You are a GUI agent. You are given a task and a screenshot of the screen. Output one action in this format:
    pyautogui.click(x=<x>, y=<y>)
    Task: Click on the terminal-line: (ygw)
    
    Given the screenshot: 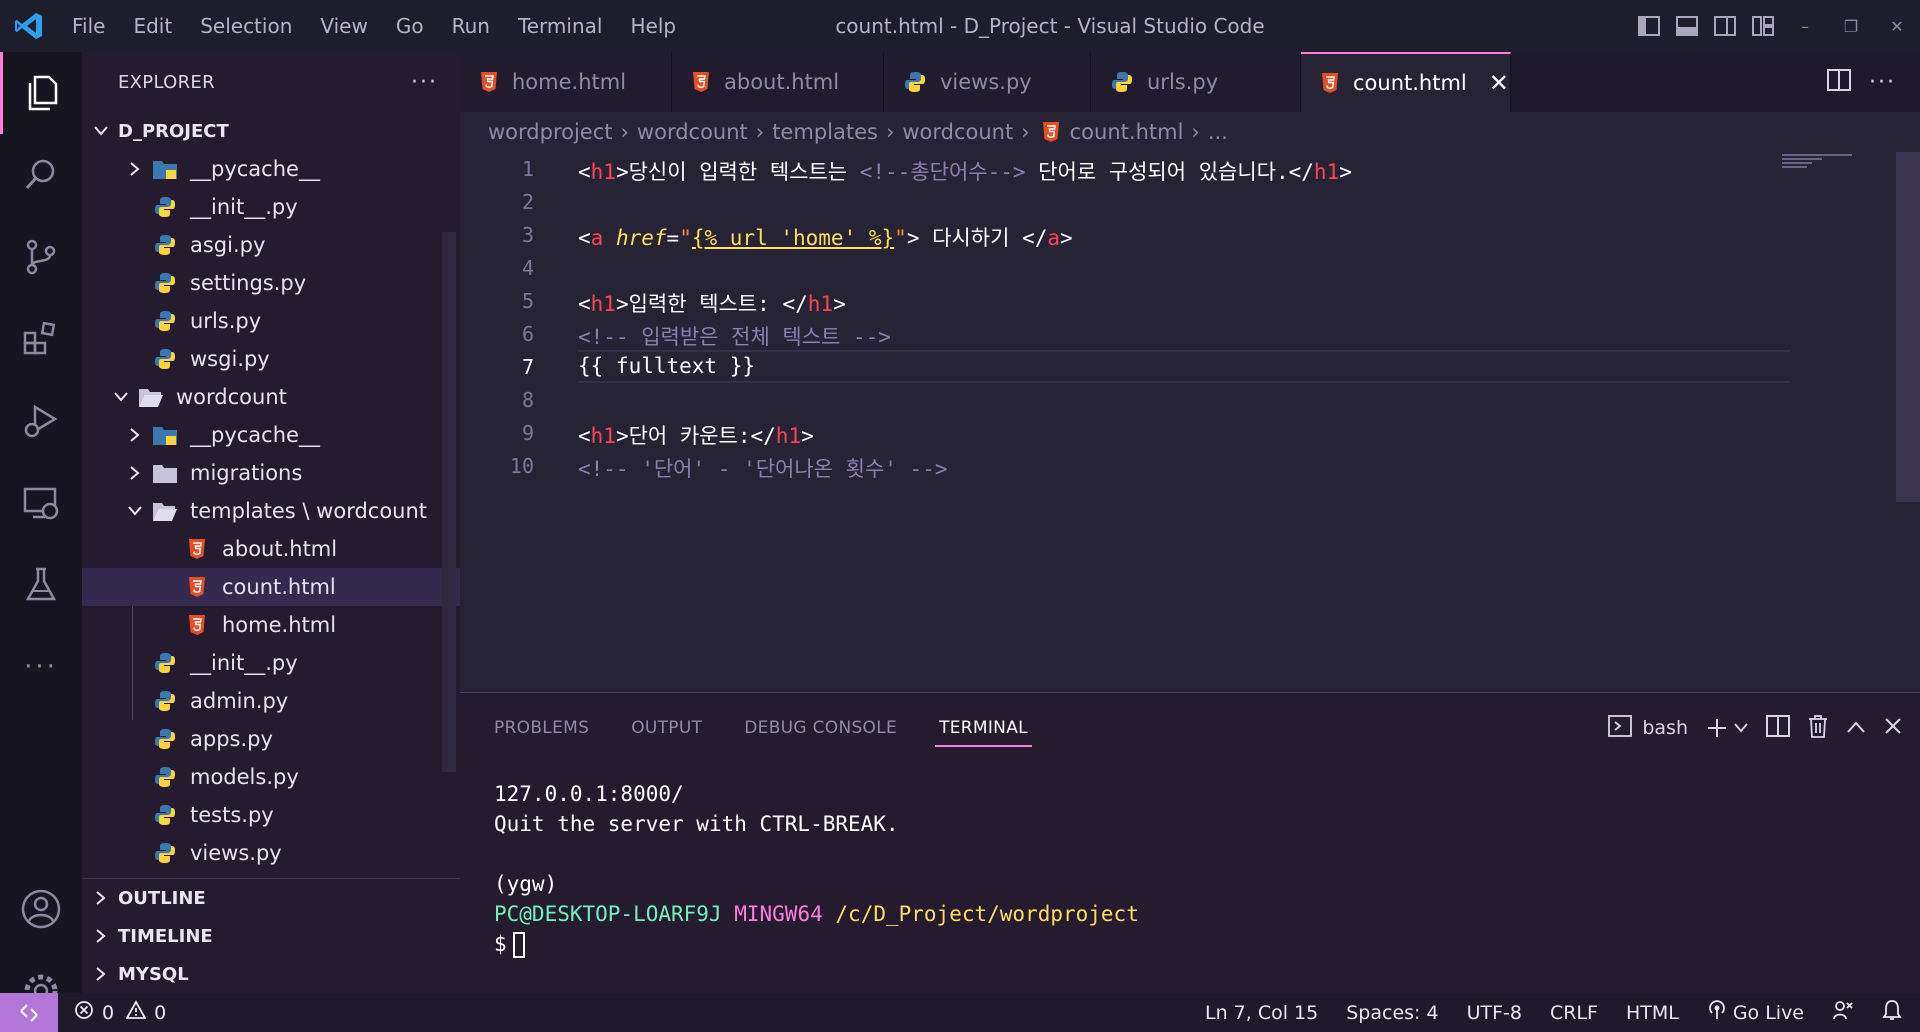 What is the action you would take?
    pyautogui.click(x=526, y=884)
    